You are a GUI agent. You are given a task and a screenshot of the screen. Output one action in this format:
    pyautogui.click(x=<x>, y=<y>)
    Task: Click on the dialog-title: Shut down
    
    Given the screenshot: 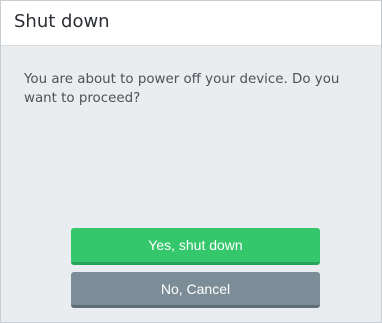 What is the action you would take?
    pyautogui.click(x=62, y=21)
    